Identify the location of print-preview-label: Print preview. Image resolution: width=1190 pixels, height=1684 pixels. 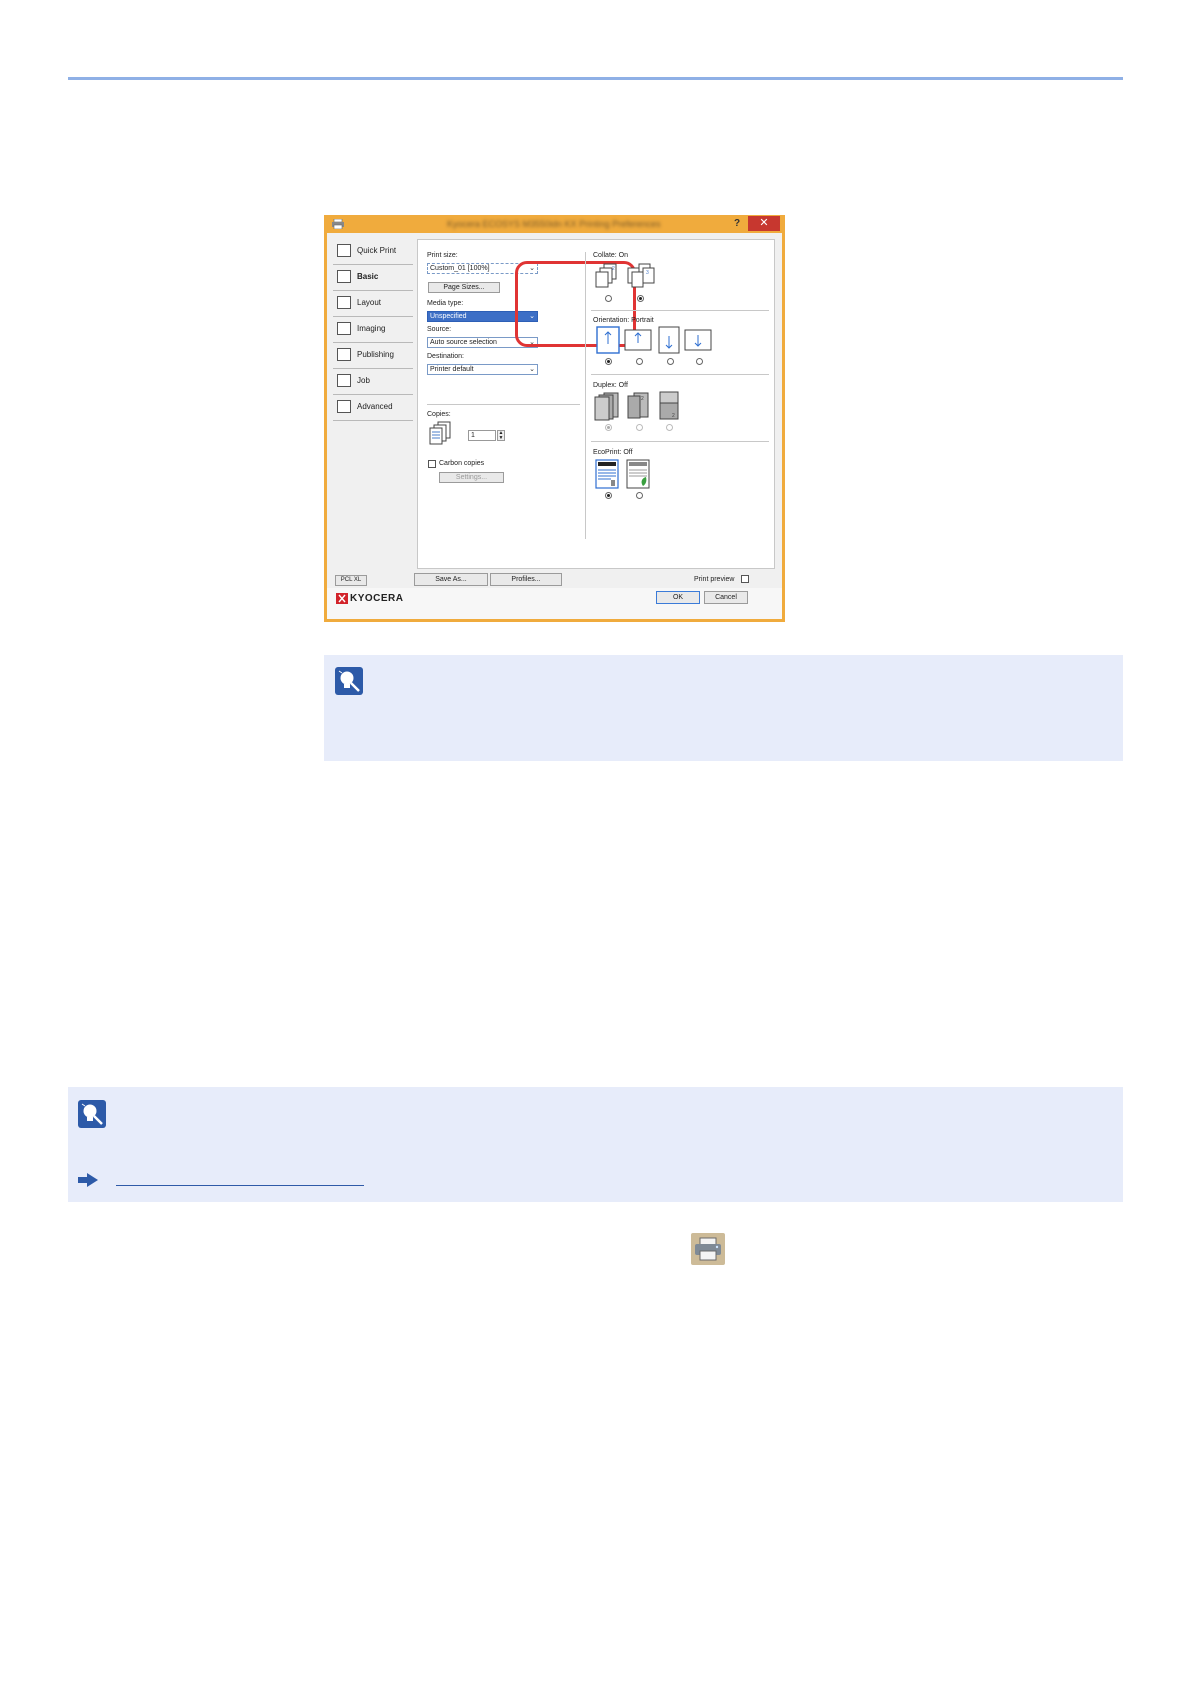
(714, 579).